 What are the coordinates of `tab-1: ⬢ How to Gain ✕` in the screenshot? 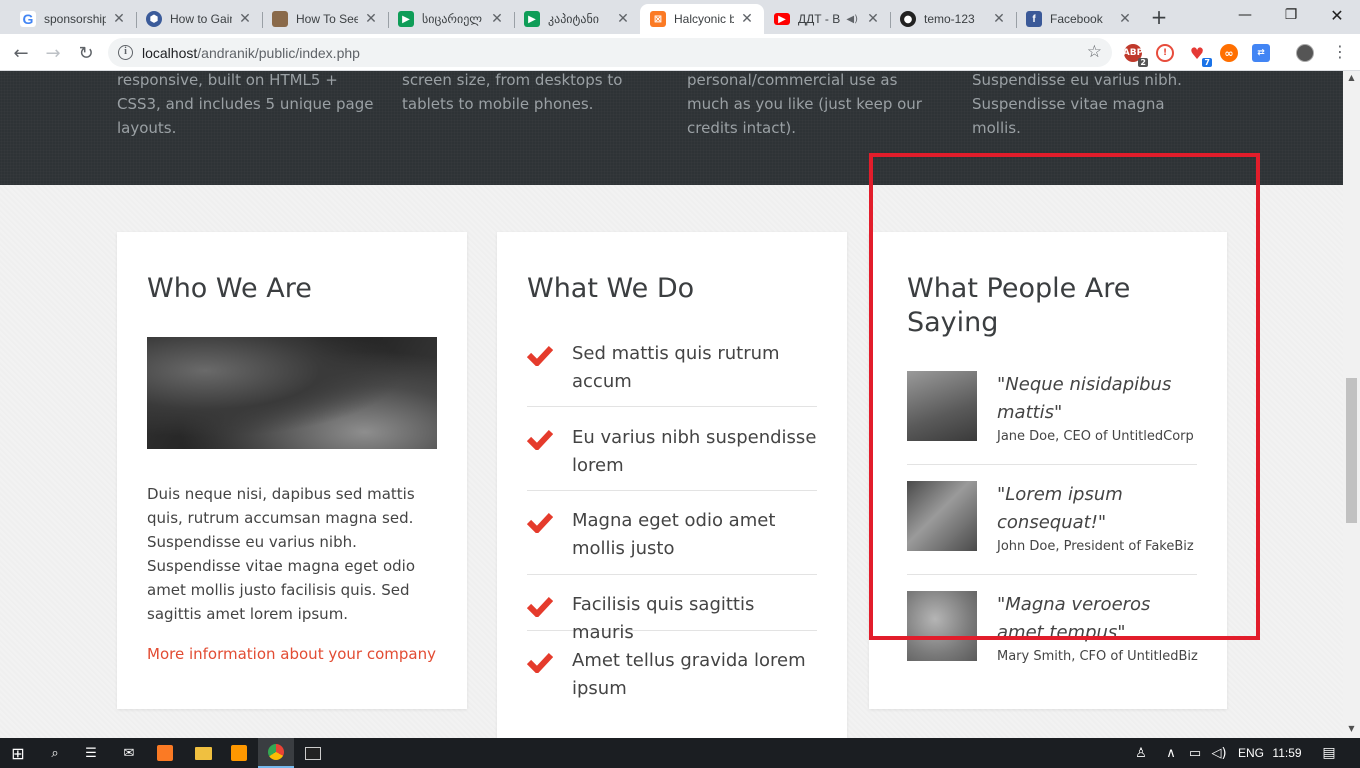 It's located at (199, 19).